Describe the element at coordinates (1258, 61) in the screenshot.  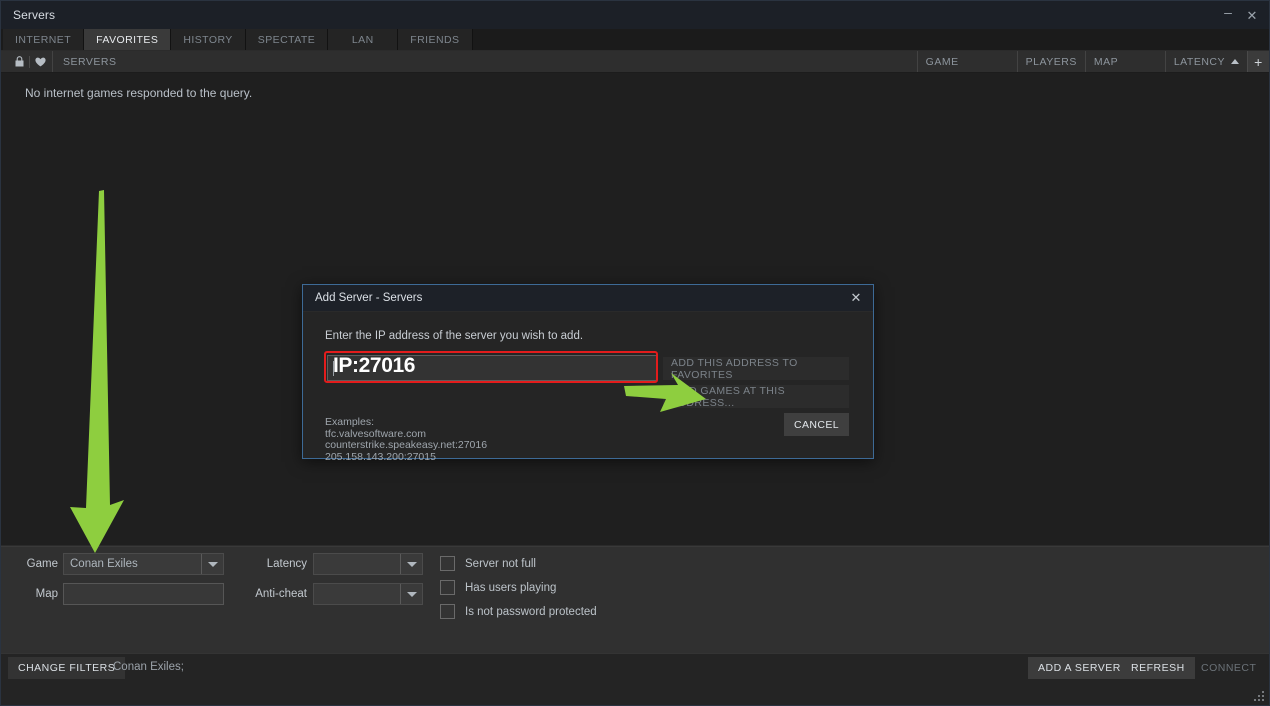
I see `add-column-button: +` at that location.